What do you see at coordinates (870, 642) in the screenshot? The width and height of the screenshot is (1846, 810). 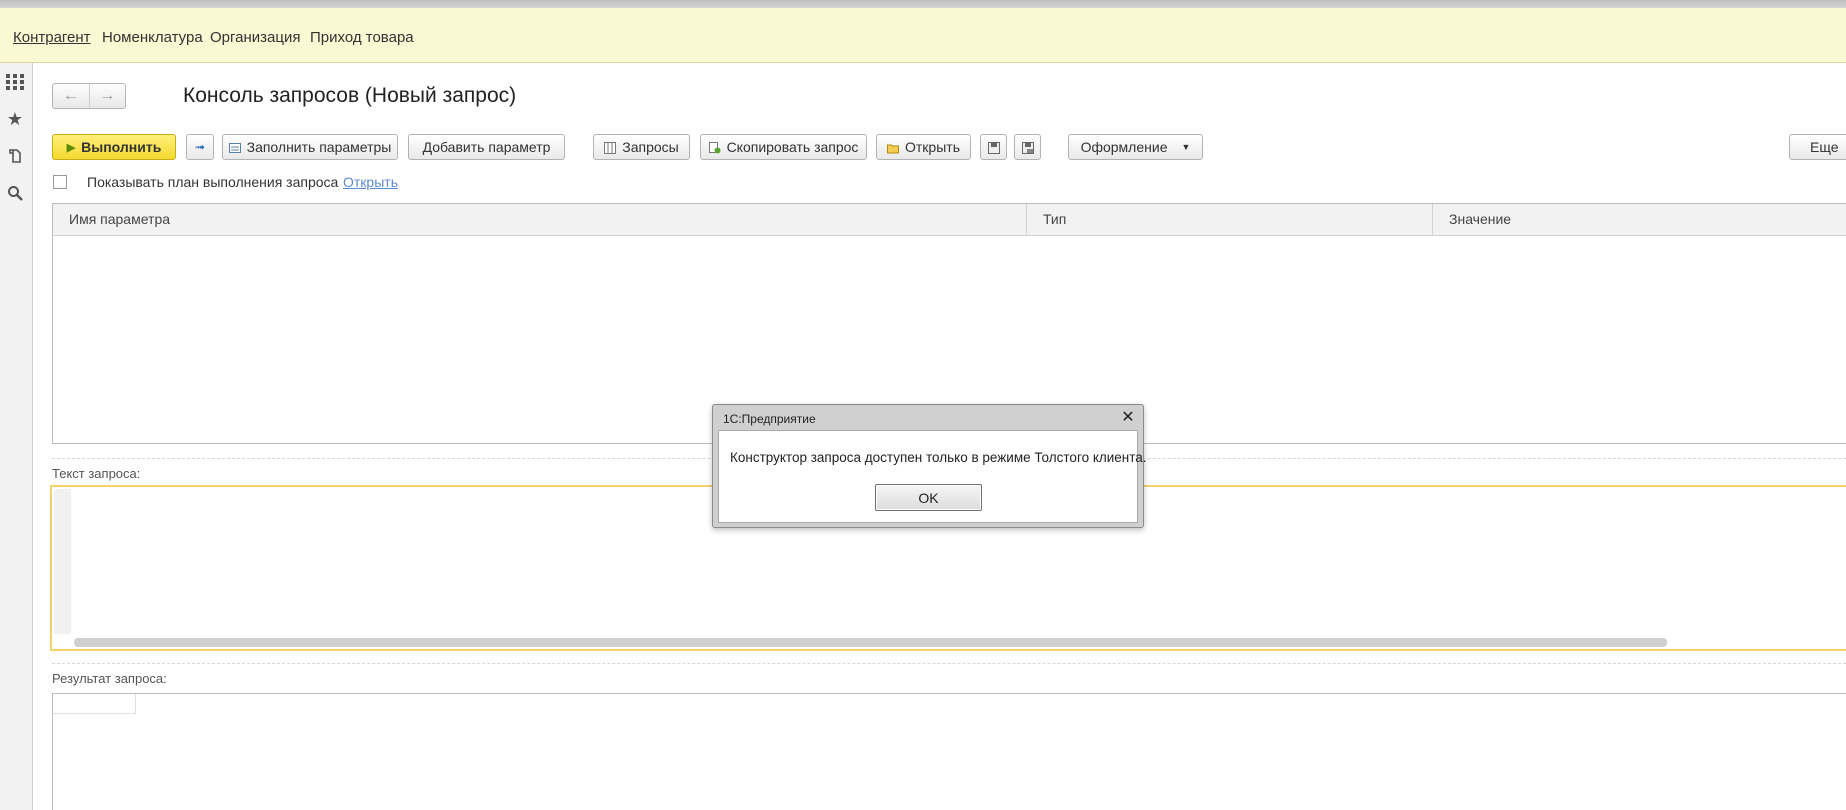 I see `horizontal-scrollbar` at bounding box center [870, 642].